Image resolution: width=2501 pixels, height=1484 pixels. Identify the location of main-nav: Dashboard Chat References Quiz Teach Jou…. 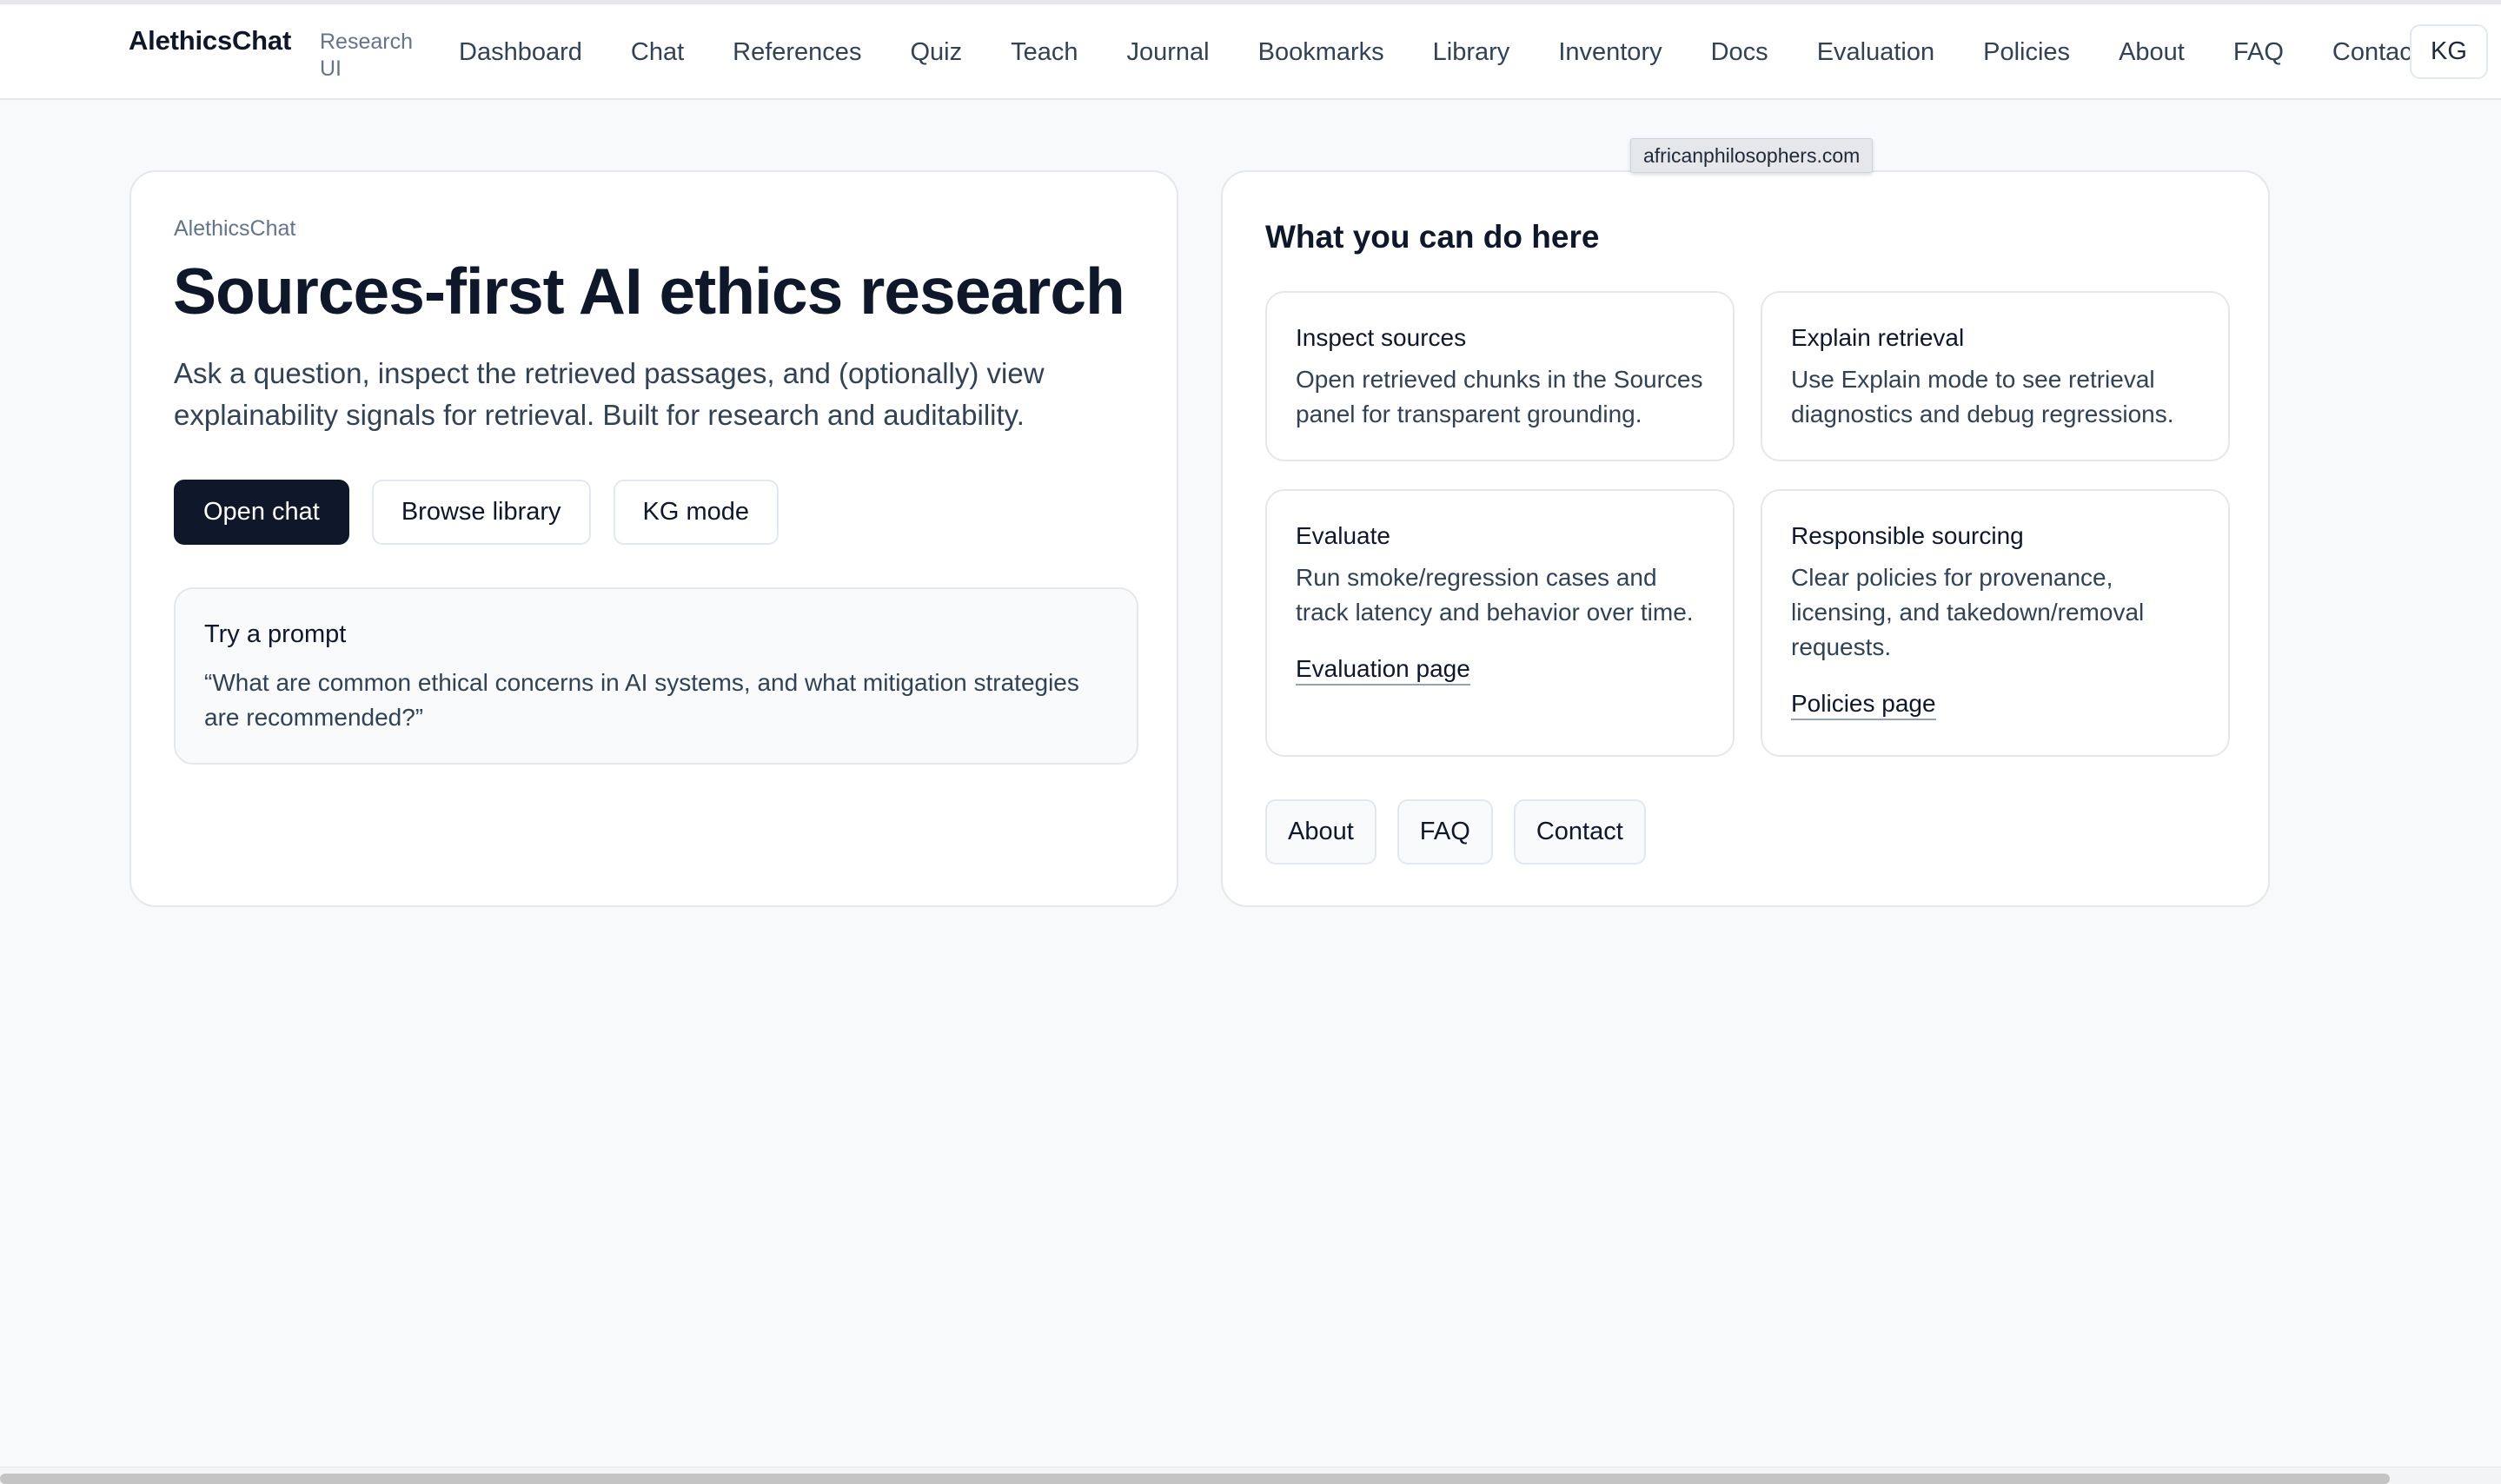
(1439, 52).